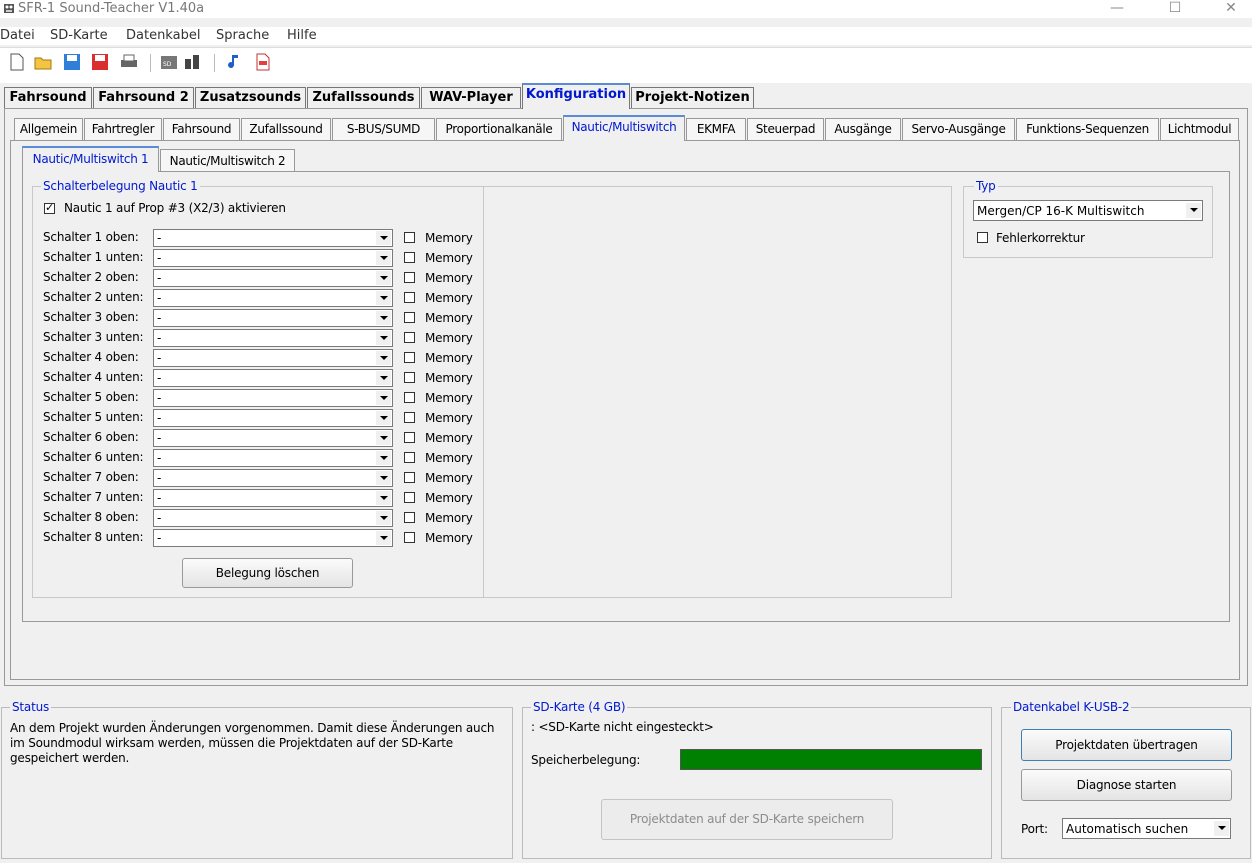 This screenshot has height=863, width=1252. I want to click on subtab-steuerpad: Steuerpad, so click(785, 129).